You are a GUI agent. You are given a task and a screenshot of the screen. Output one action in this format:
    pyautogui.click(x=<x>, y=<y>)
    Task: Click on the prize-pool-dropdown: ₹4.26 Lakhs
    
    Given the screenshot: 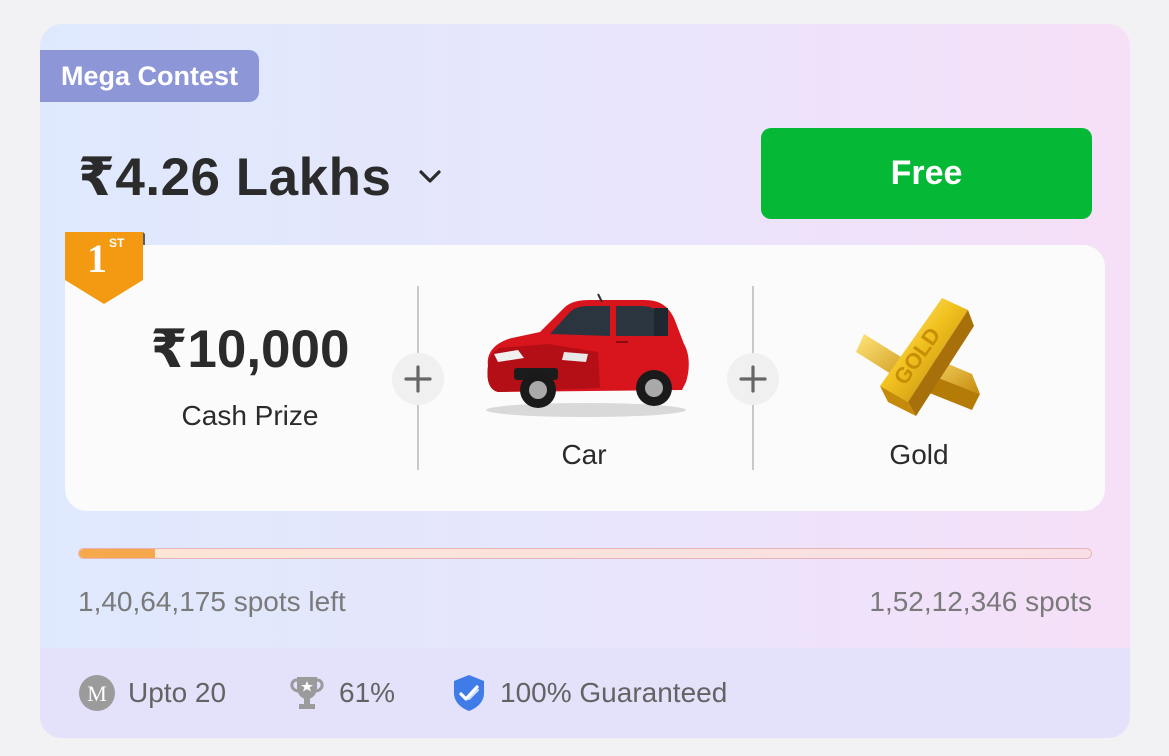 What is the action you would take?
    pyautogui.click(x=260, y=177)
    